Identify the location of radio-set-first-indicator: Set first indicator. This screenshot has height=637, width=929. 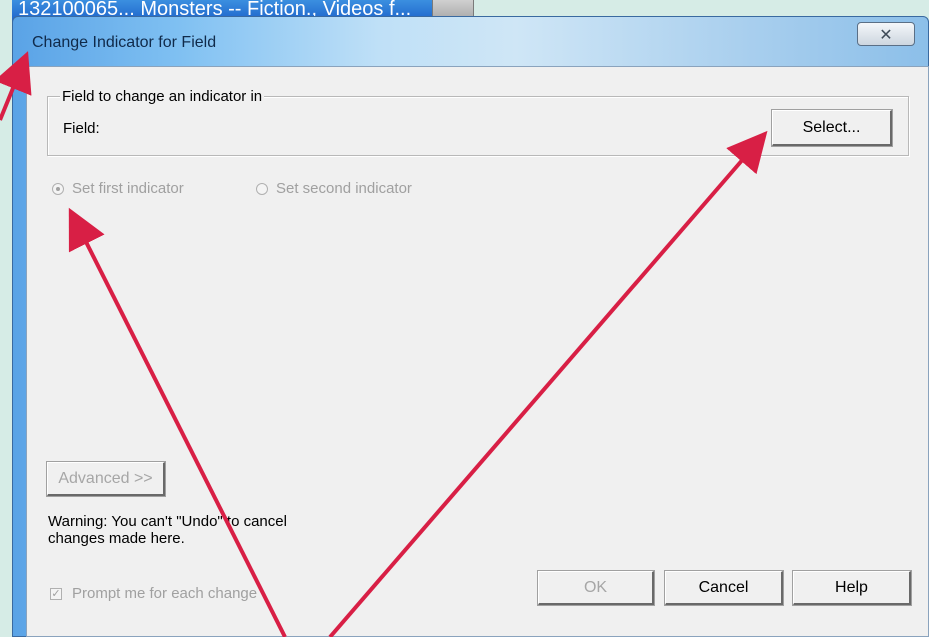
(118, 188).